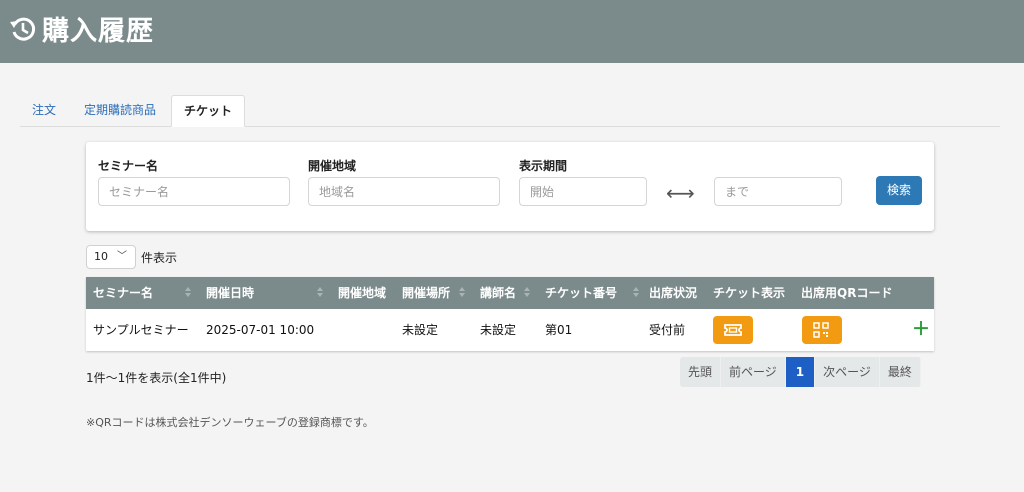 The width and height of the screenshot is (1024, 492). What do you see at coordinates (98, 31) in the screenshot?
I see `page-title: 購入履歴` at bounding box center [98, 31].